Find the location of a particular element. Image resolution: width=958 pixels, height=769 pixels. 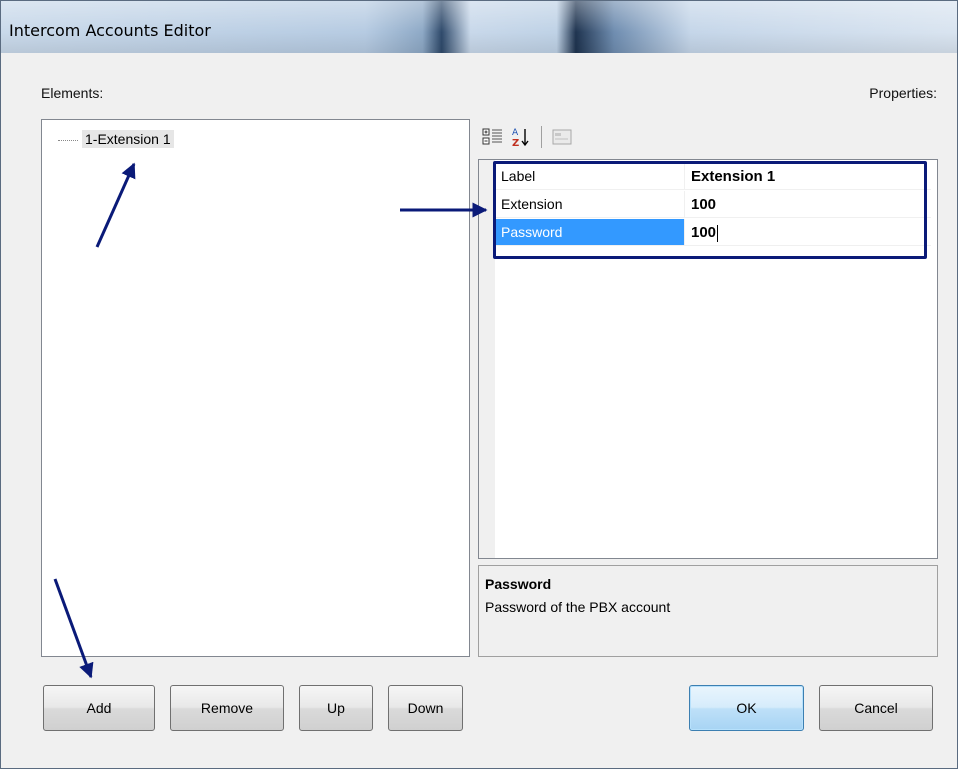

property-key: Password is located at coordinates (590, 232).